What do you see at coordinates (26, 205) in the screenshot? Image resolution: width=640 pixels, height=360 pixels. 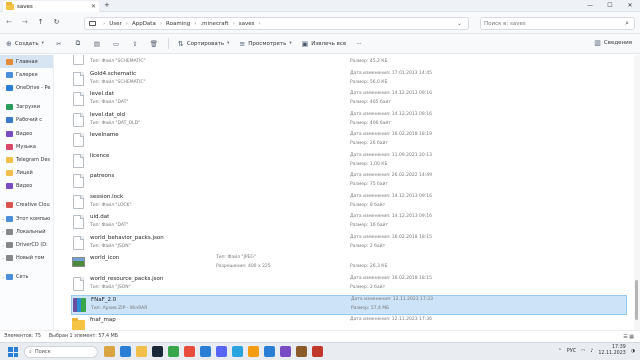 I see `sidebar-item: › Creative Clou` at bounding box center [26, 205].